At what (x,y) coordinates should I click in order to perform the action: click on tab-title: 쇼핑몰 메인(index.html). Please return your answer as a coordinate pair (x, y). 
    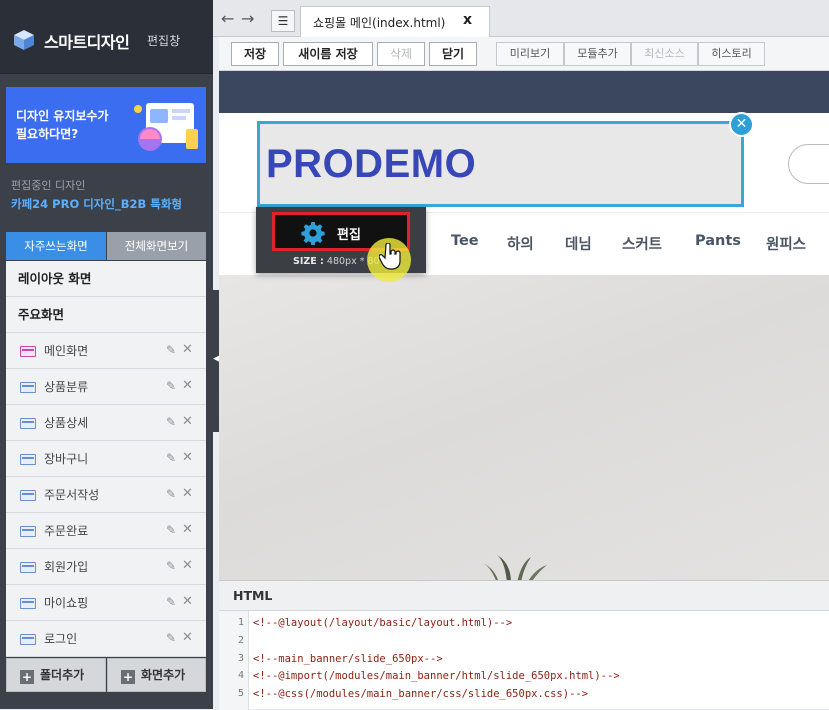
    Looking at the image, I should click on (379, 23).